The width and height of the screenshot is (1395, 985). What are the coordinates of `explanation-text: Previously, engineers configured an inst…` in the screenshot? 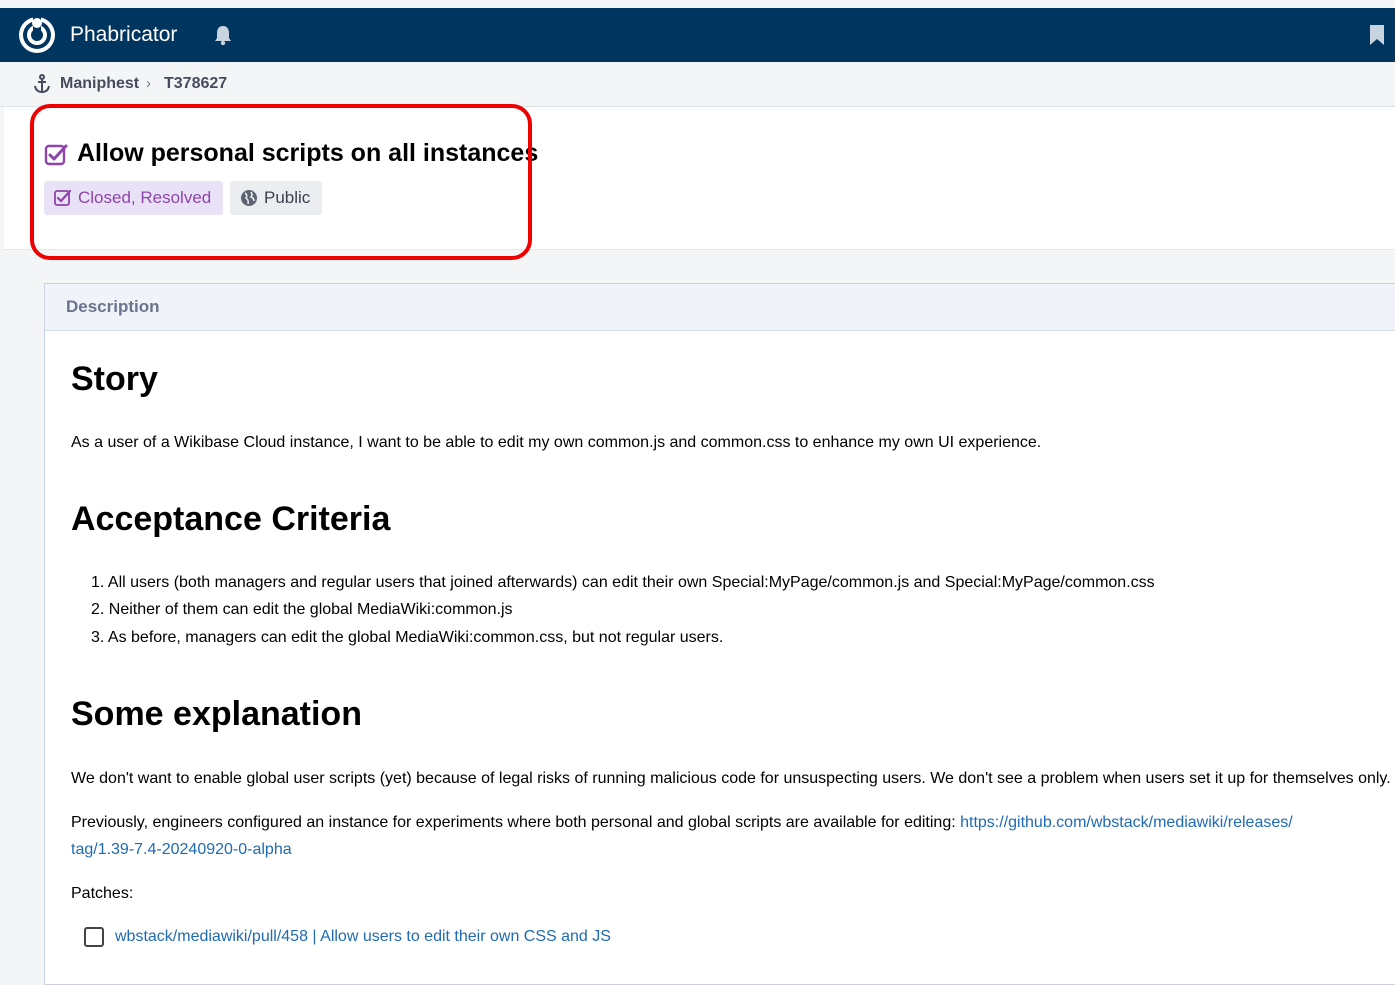 It's located at (516, 822).